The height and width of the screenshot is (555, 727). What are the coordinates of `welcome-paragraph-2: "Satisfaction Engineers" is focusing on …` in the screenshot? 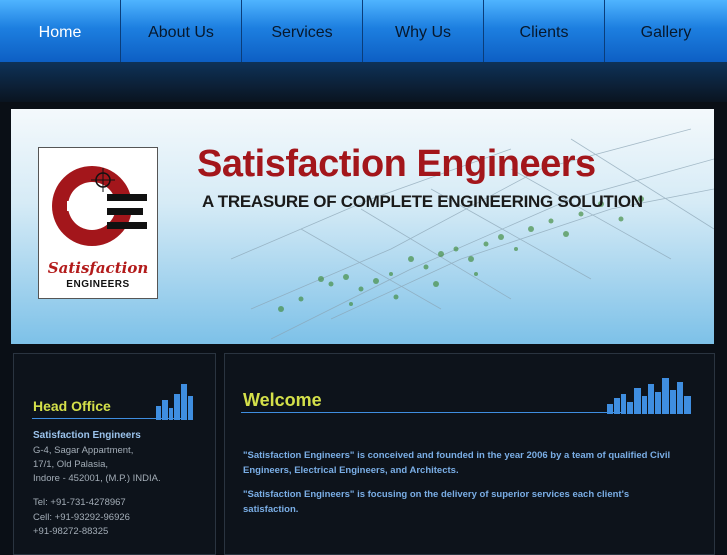 It's located at (436, 502).